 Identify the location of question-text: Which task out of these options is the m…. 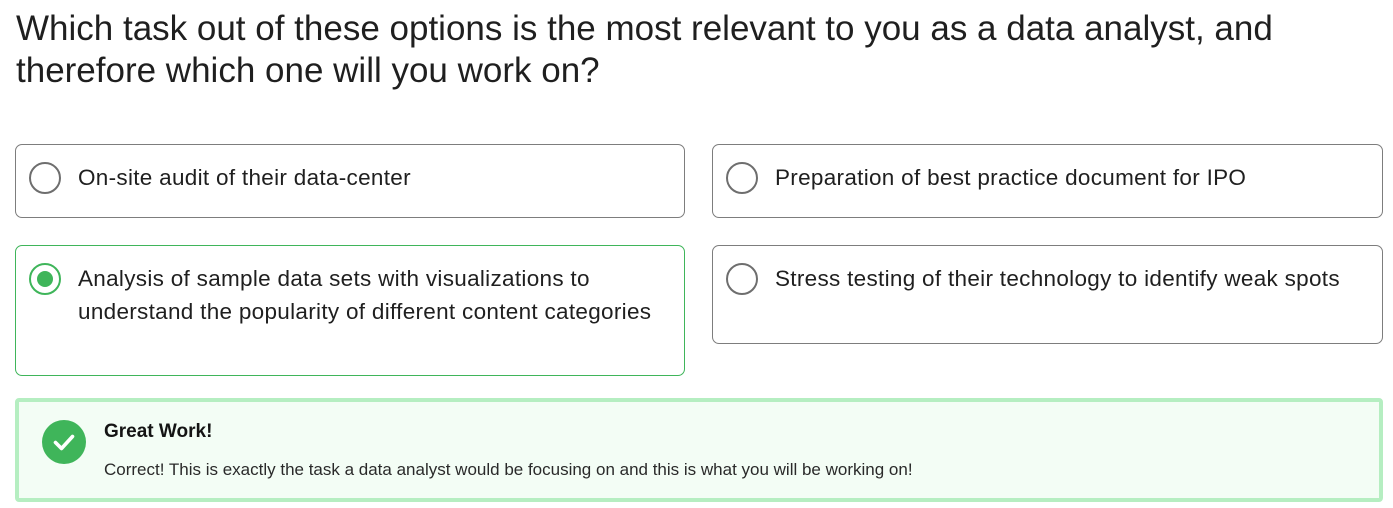
(644, 49).